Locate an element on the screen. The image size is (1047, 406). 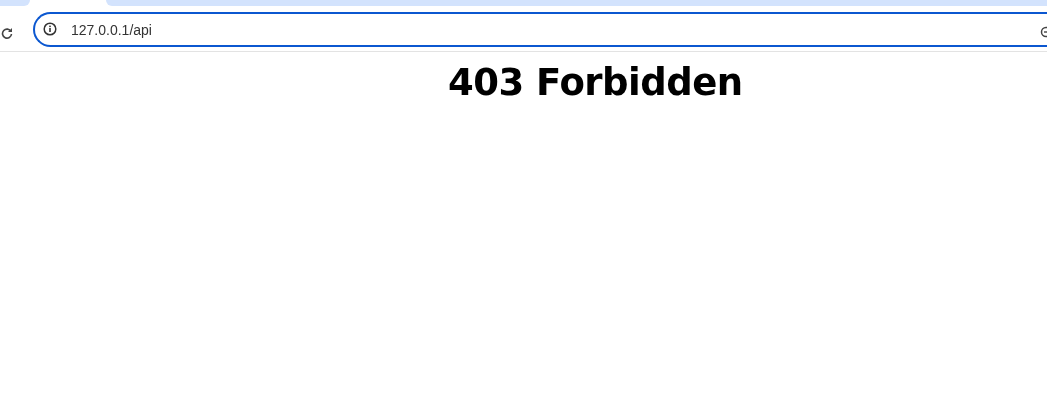
zoom-icon is located at coordinates (1043, 32).